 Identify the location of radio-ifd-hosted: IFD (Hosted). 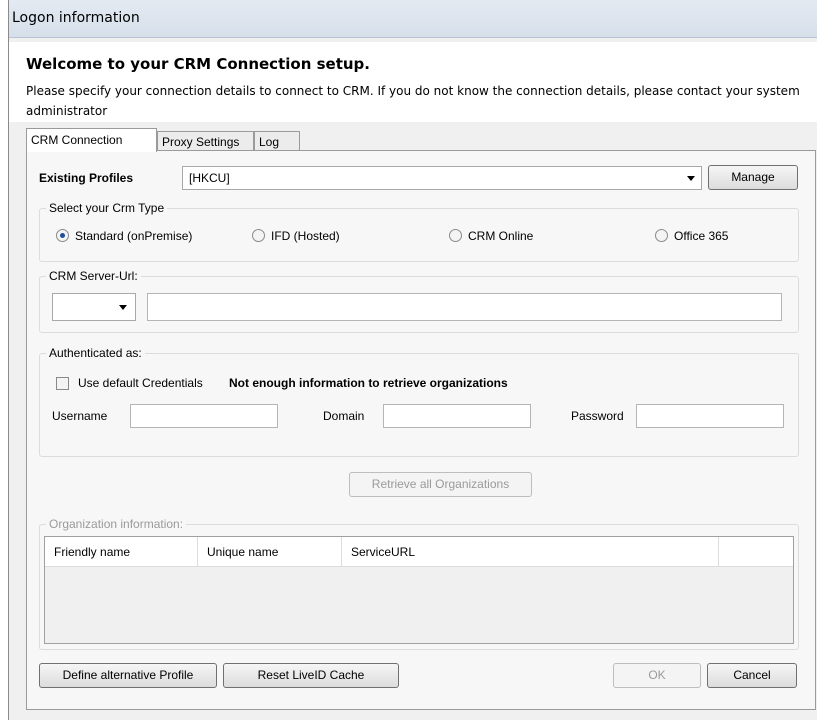
(296, 236).